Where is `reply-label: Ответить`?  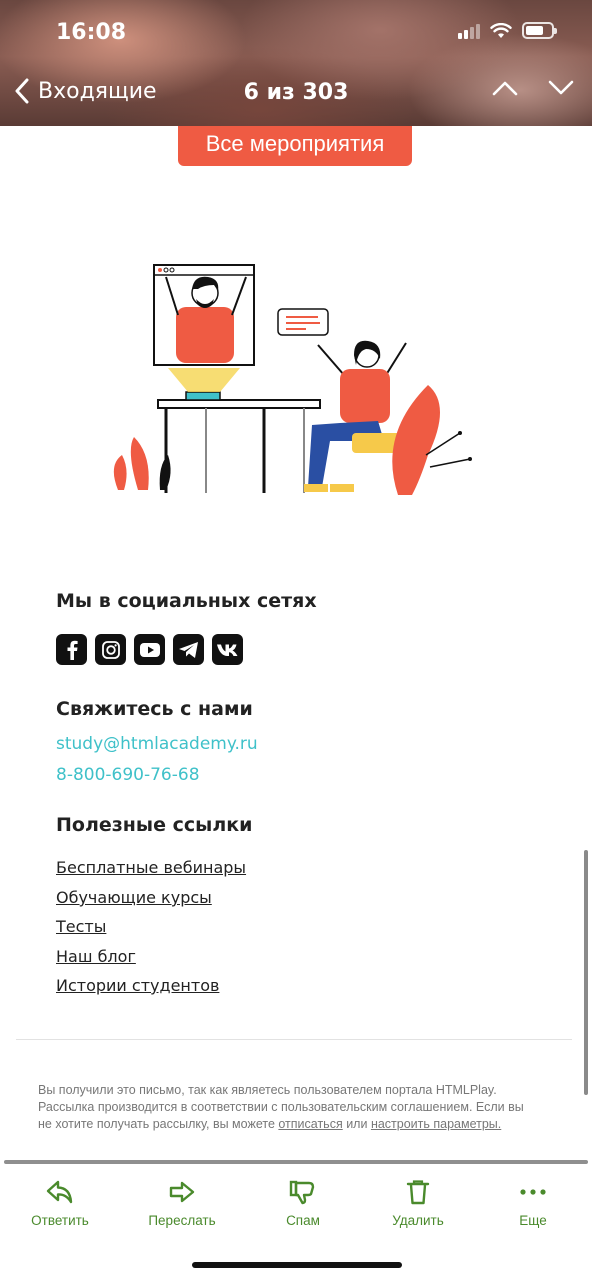
reply-label: Ответить is located at coordinates (60, 1220).